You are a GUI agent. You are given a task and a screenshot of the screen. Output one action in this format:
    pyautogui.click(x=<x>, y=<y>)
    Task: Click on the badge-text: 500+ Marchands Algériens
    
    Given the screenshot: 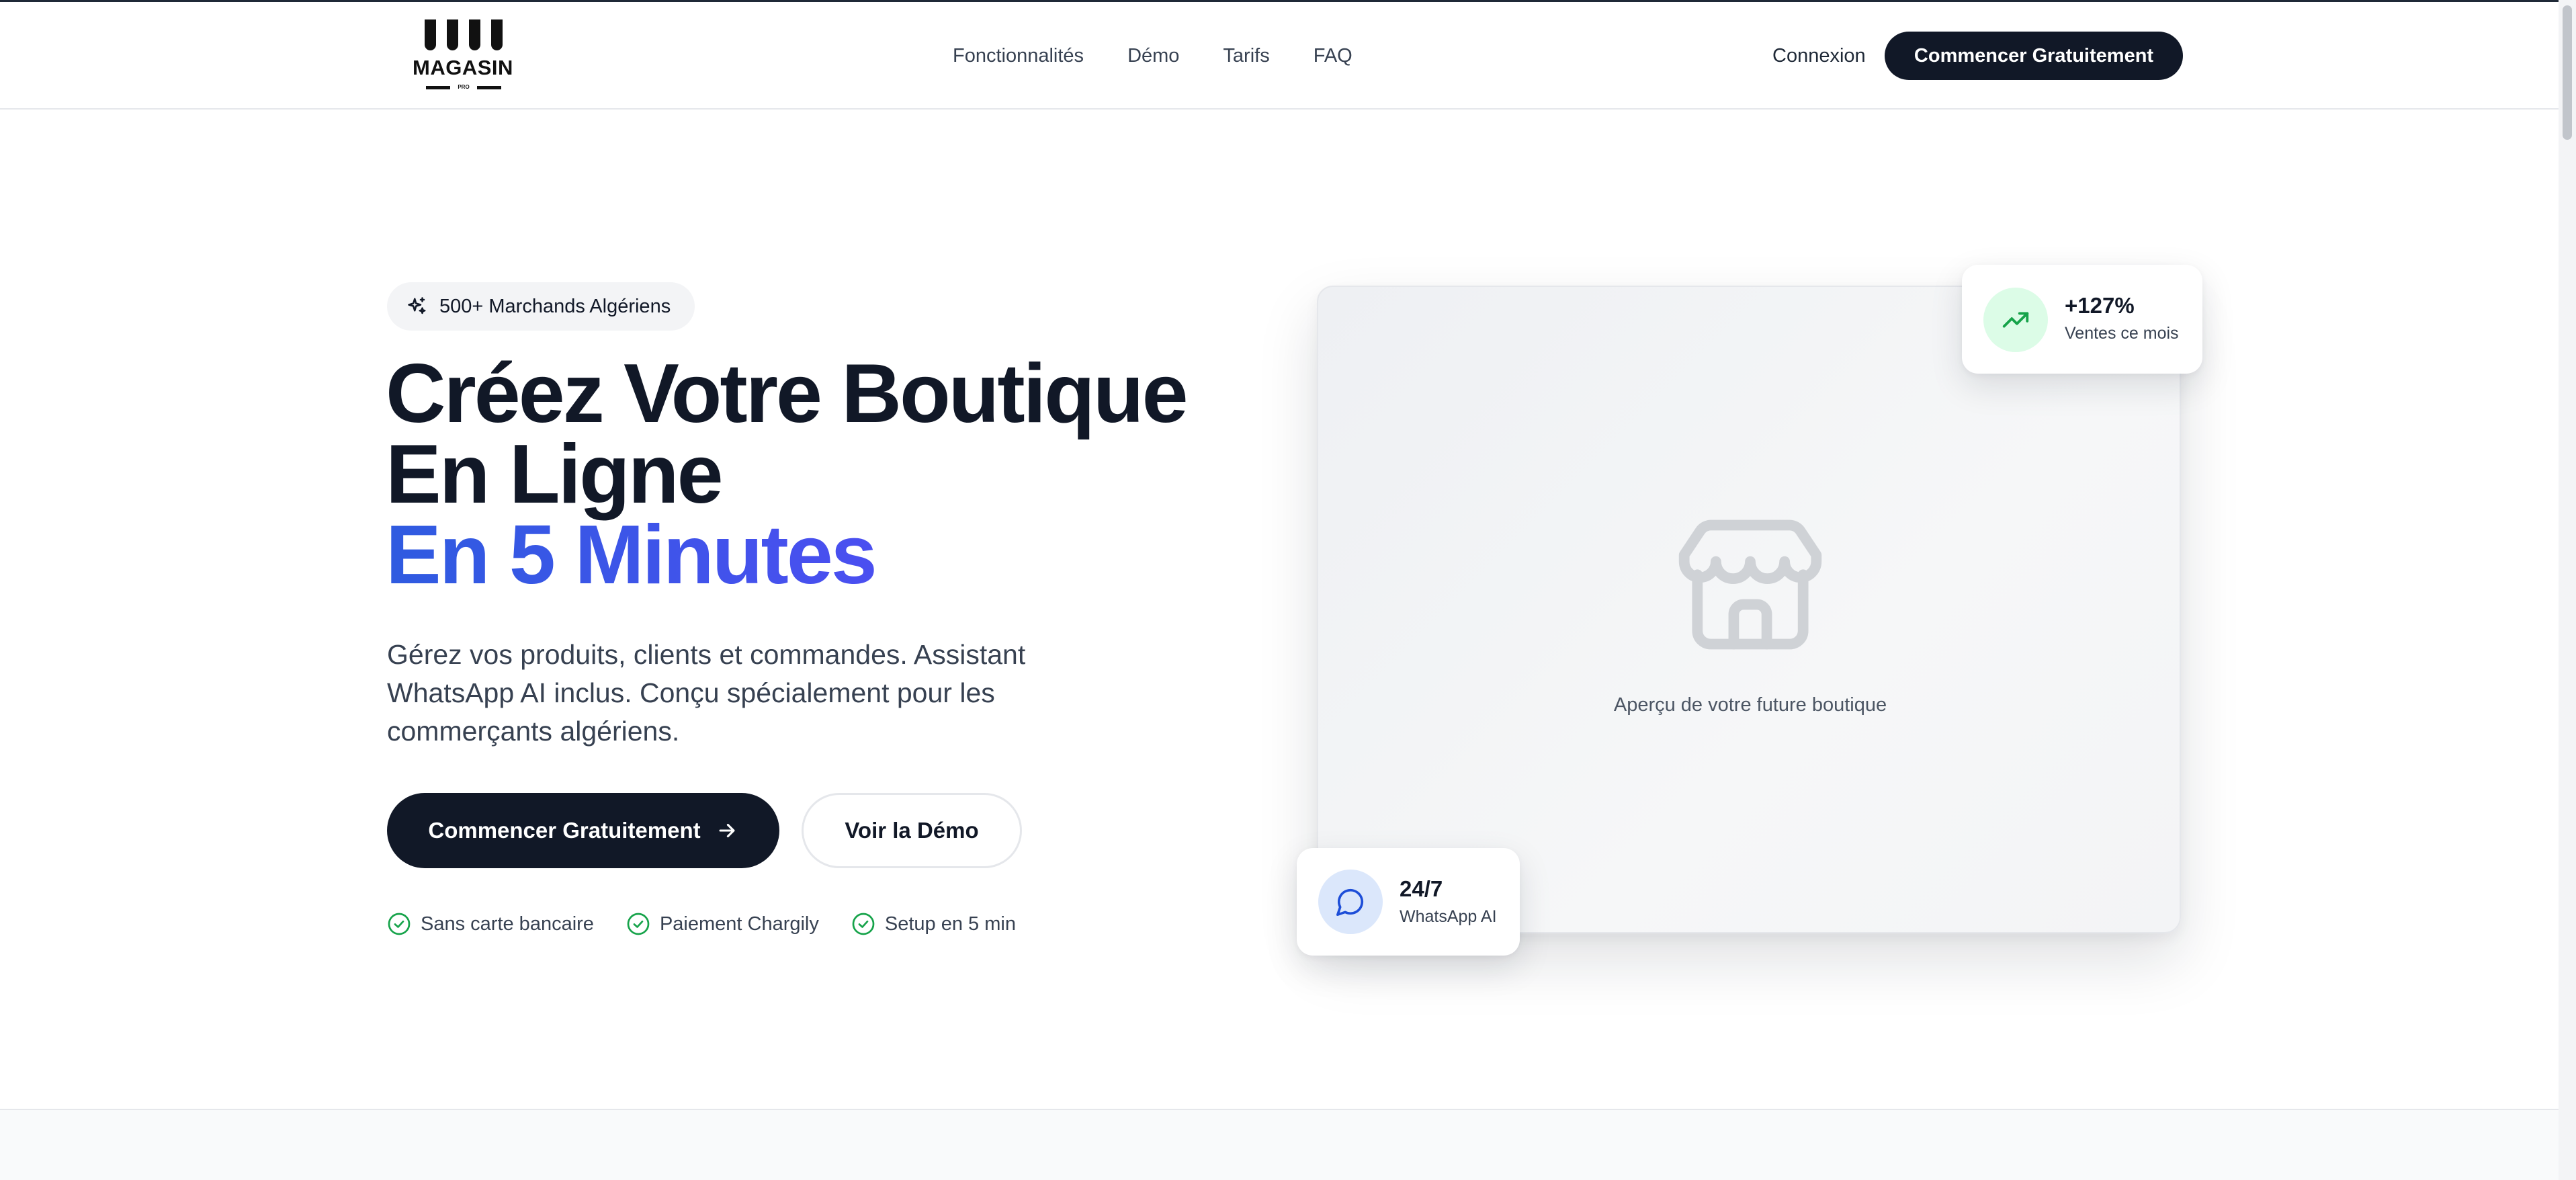 What is the action you would take?
    pyautogui.click(x=555, y=306)
    